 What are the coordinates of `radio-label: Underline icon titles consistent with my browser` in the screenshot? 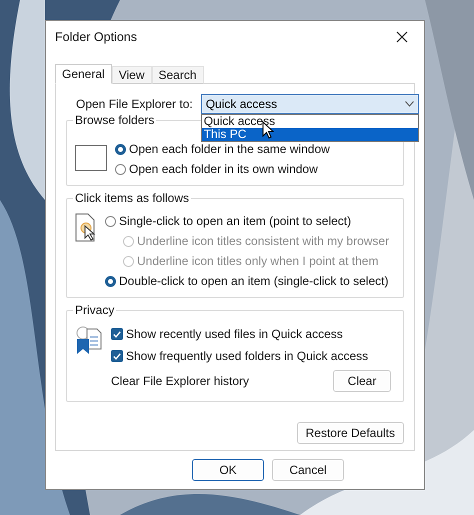 It's located at (263, 241).